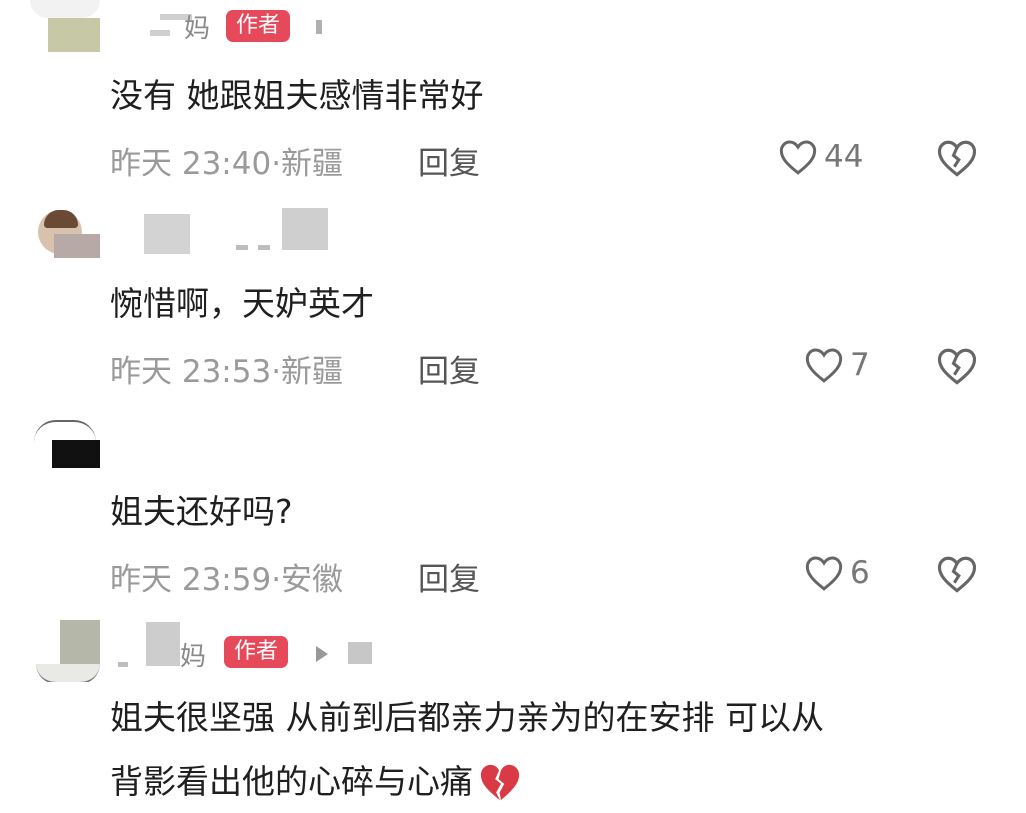  I want to click on like-button: 7, so click(837, 365).